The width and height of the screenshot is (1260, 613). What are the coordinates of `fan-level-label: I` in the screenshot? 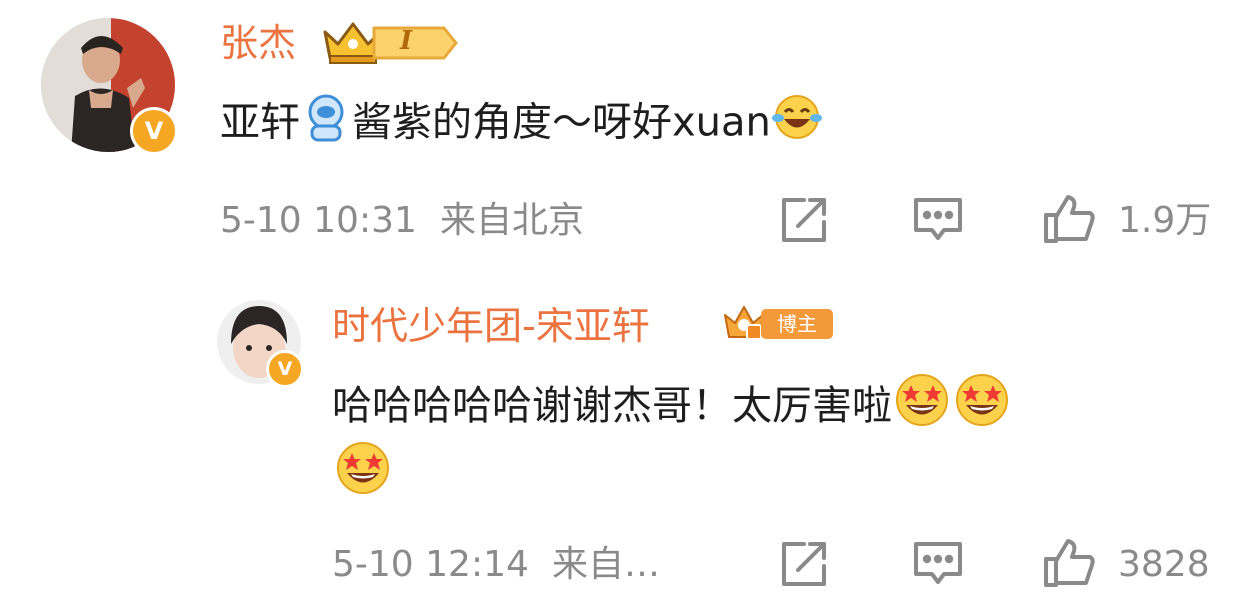 It's located at (406, 41).